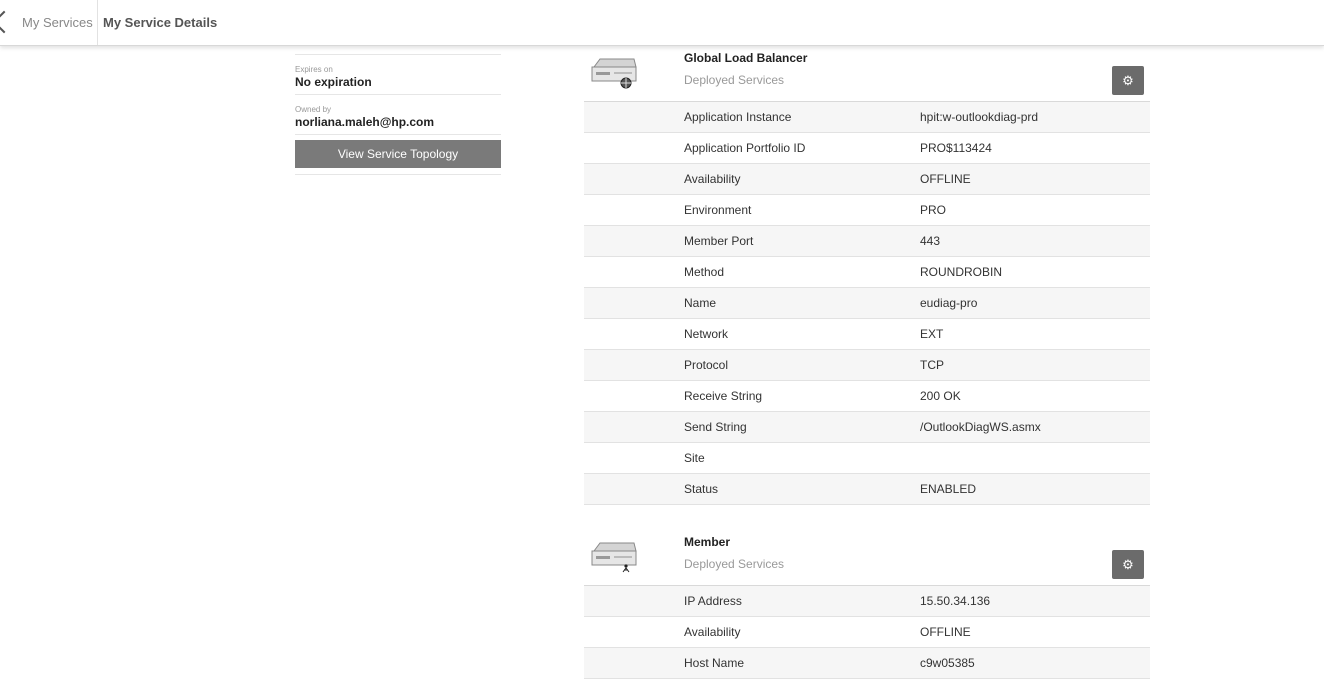 Image resolution: width=1324 pixels, height=679 pixels. What do you see at coordinates (956, 148) in the screenshot?
I see `property-value: PRO$113424` at bounding box center [956, 148].